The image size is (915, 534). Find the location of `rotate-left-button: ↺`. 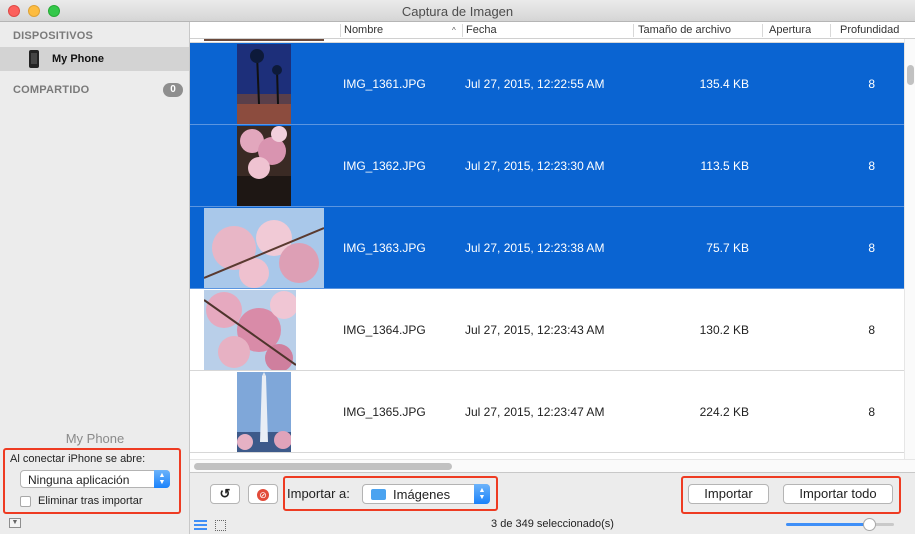

rotate-left-button: ↺ is located at coordinates (225, 494).